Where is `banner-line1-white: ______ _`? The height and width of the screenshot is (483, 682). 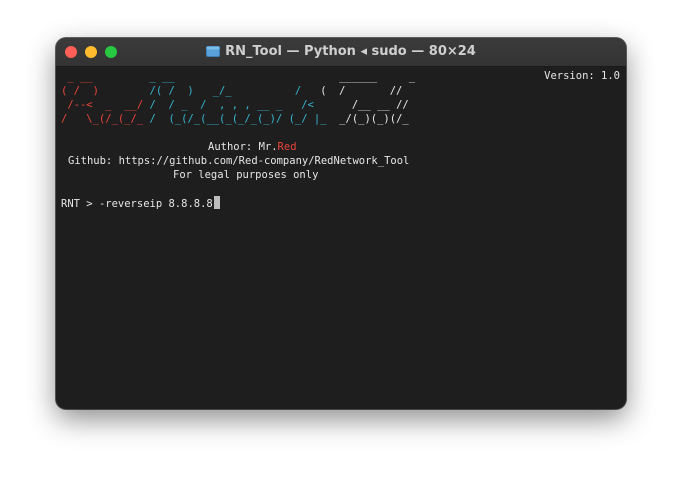 banner-line1-white: ______ _ is located at coordinates (333, 77).